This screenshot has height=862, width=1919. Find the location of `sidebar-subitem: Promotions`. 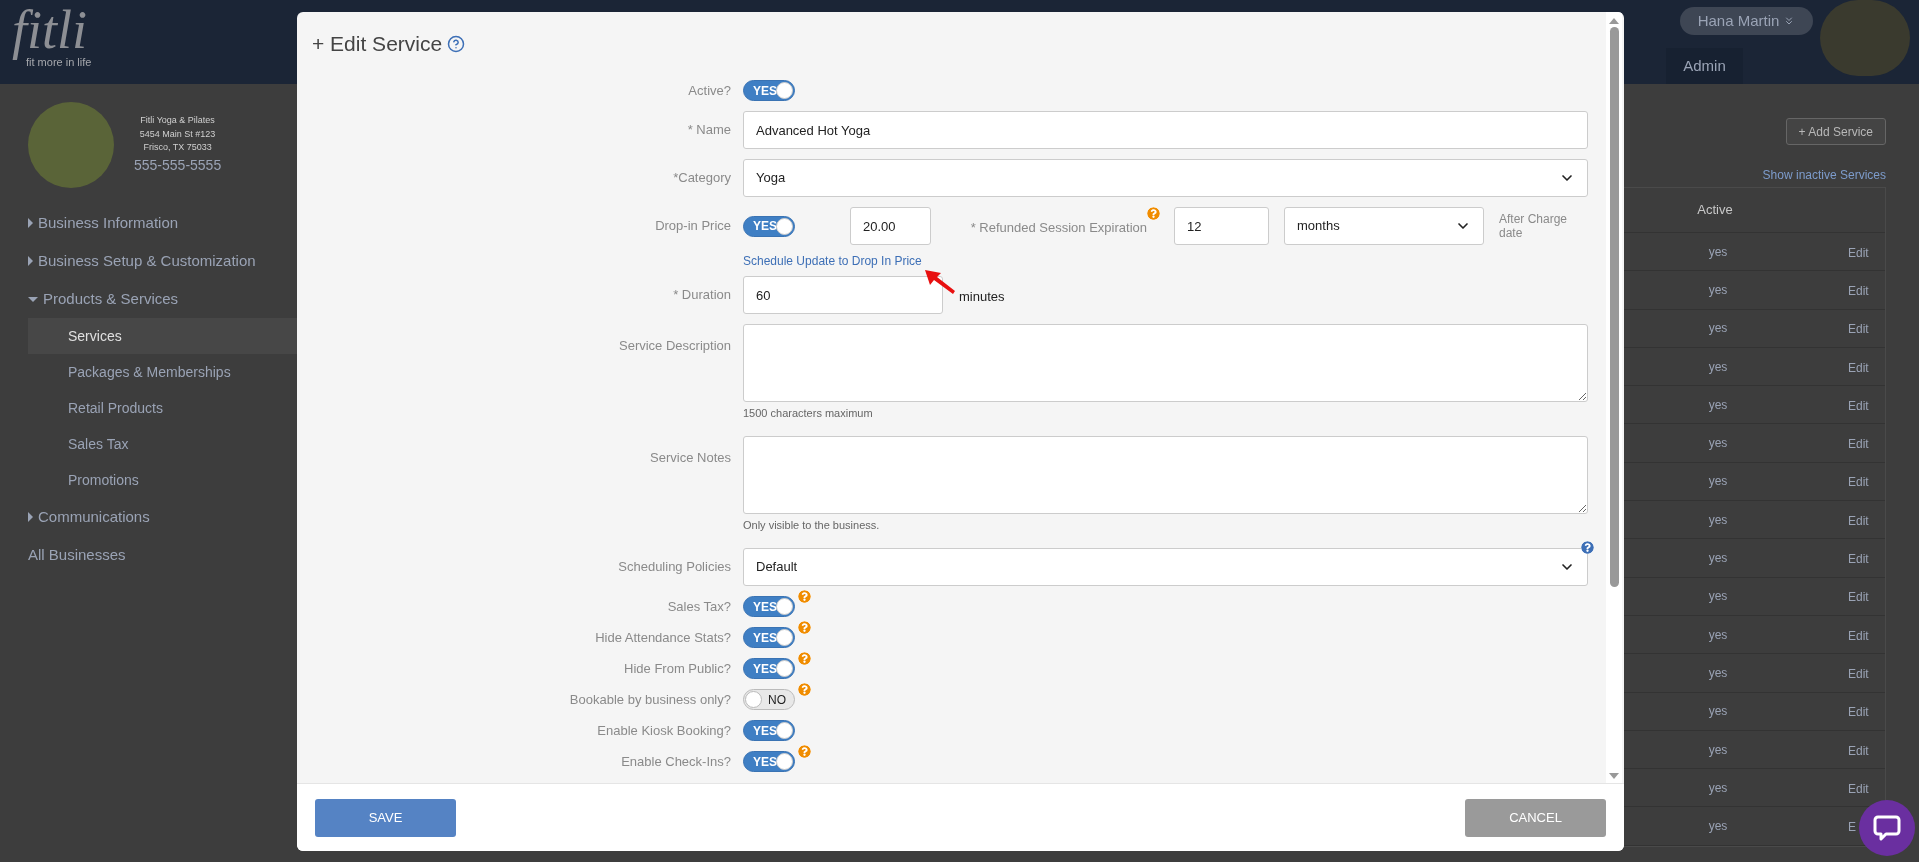

sidebar-subitem: Promotions is located at coordinates (164, 480).